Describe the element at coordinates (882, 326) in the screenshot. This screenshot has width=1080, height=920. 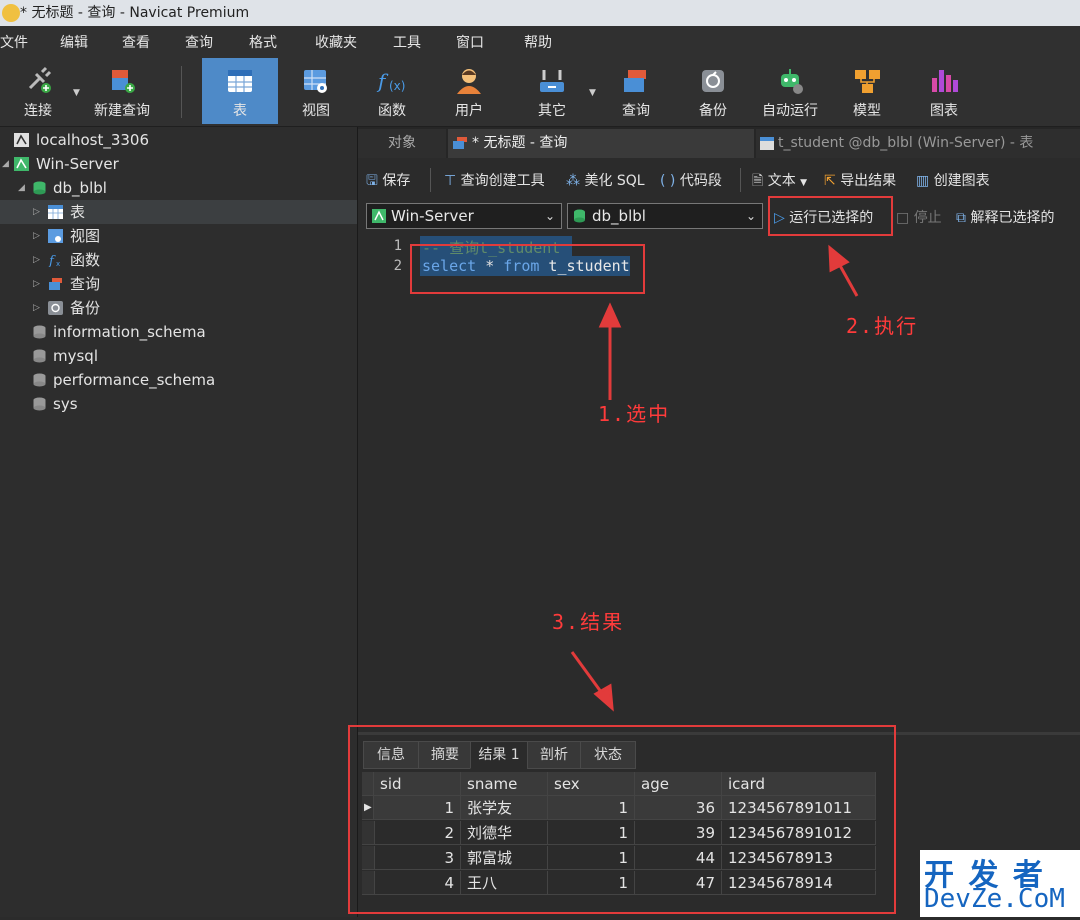
I see `annotation-label-execute: 2.执行` at that location.